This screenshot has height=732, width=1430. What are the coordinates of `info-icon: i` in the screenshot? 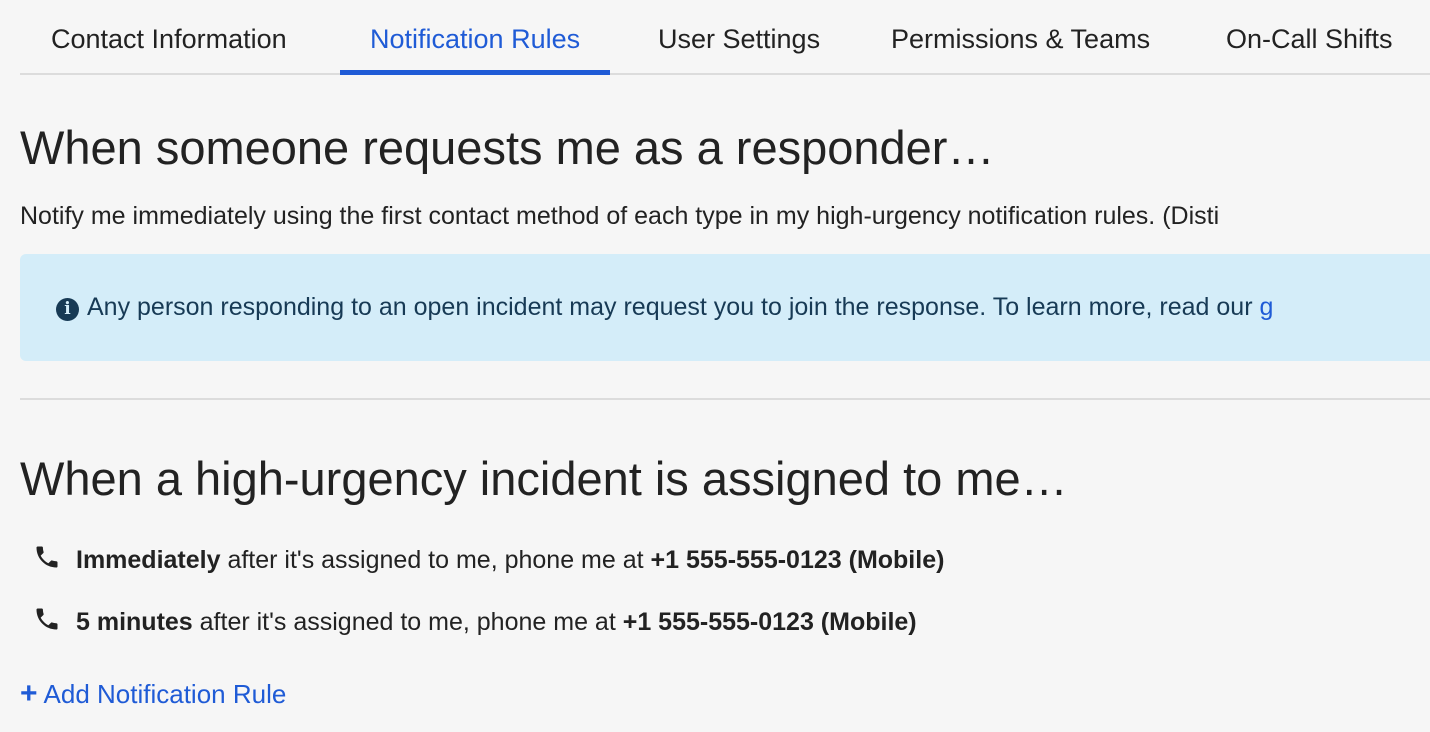 It's located at (67, 309).